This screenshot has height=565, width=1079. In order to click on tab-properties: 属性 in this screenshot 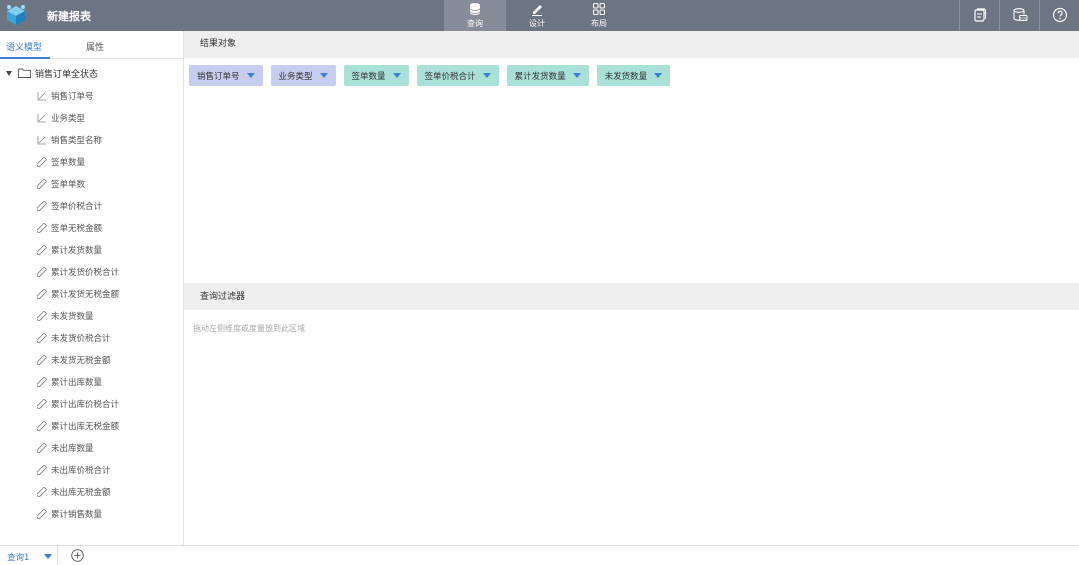, I will do `click(95, 46)`.